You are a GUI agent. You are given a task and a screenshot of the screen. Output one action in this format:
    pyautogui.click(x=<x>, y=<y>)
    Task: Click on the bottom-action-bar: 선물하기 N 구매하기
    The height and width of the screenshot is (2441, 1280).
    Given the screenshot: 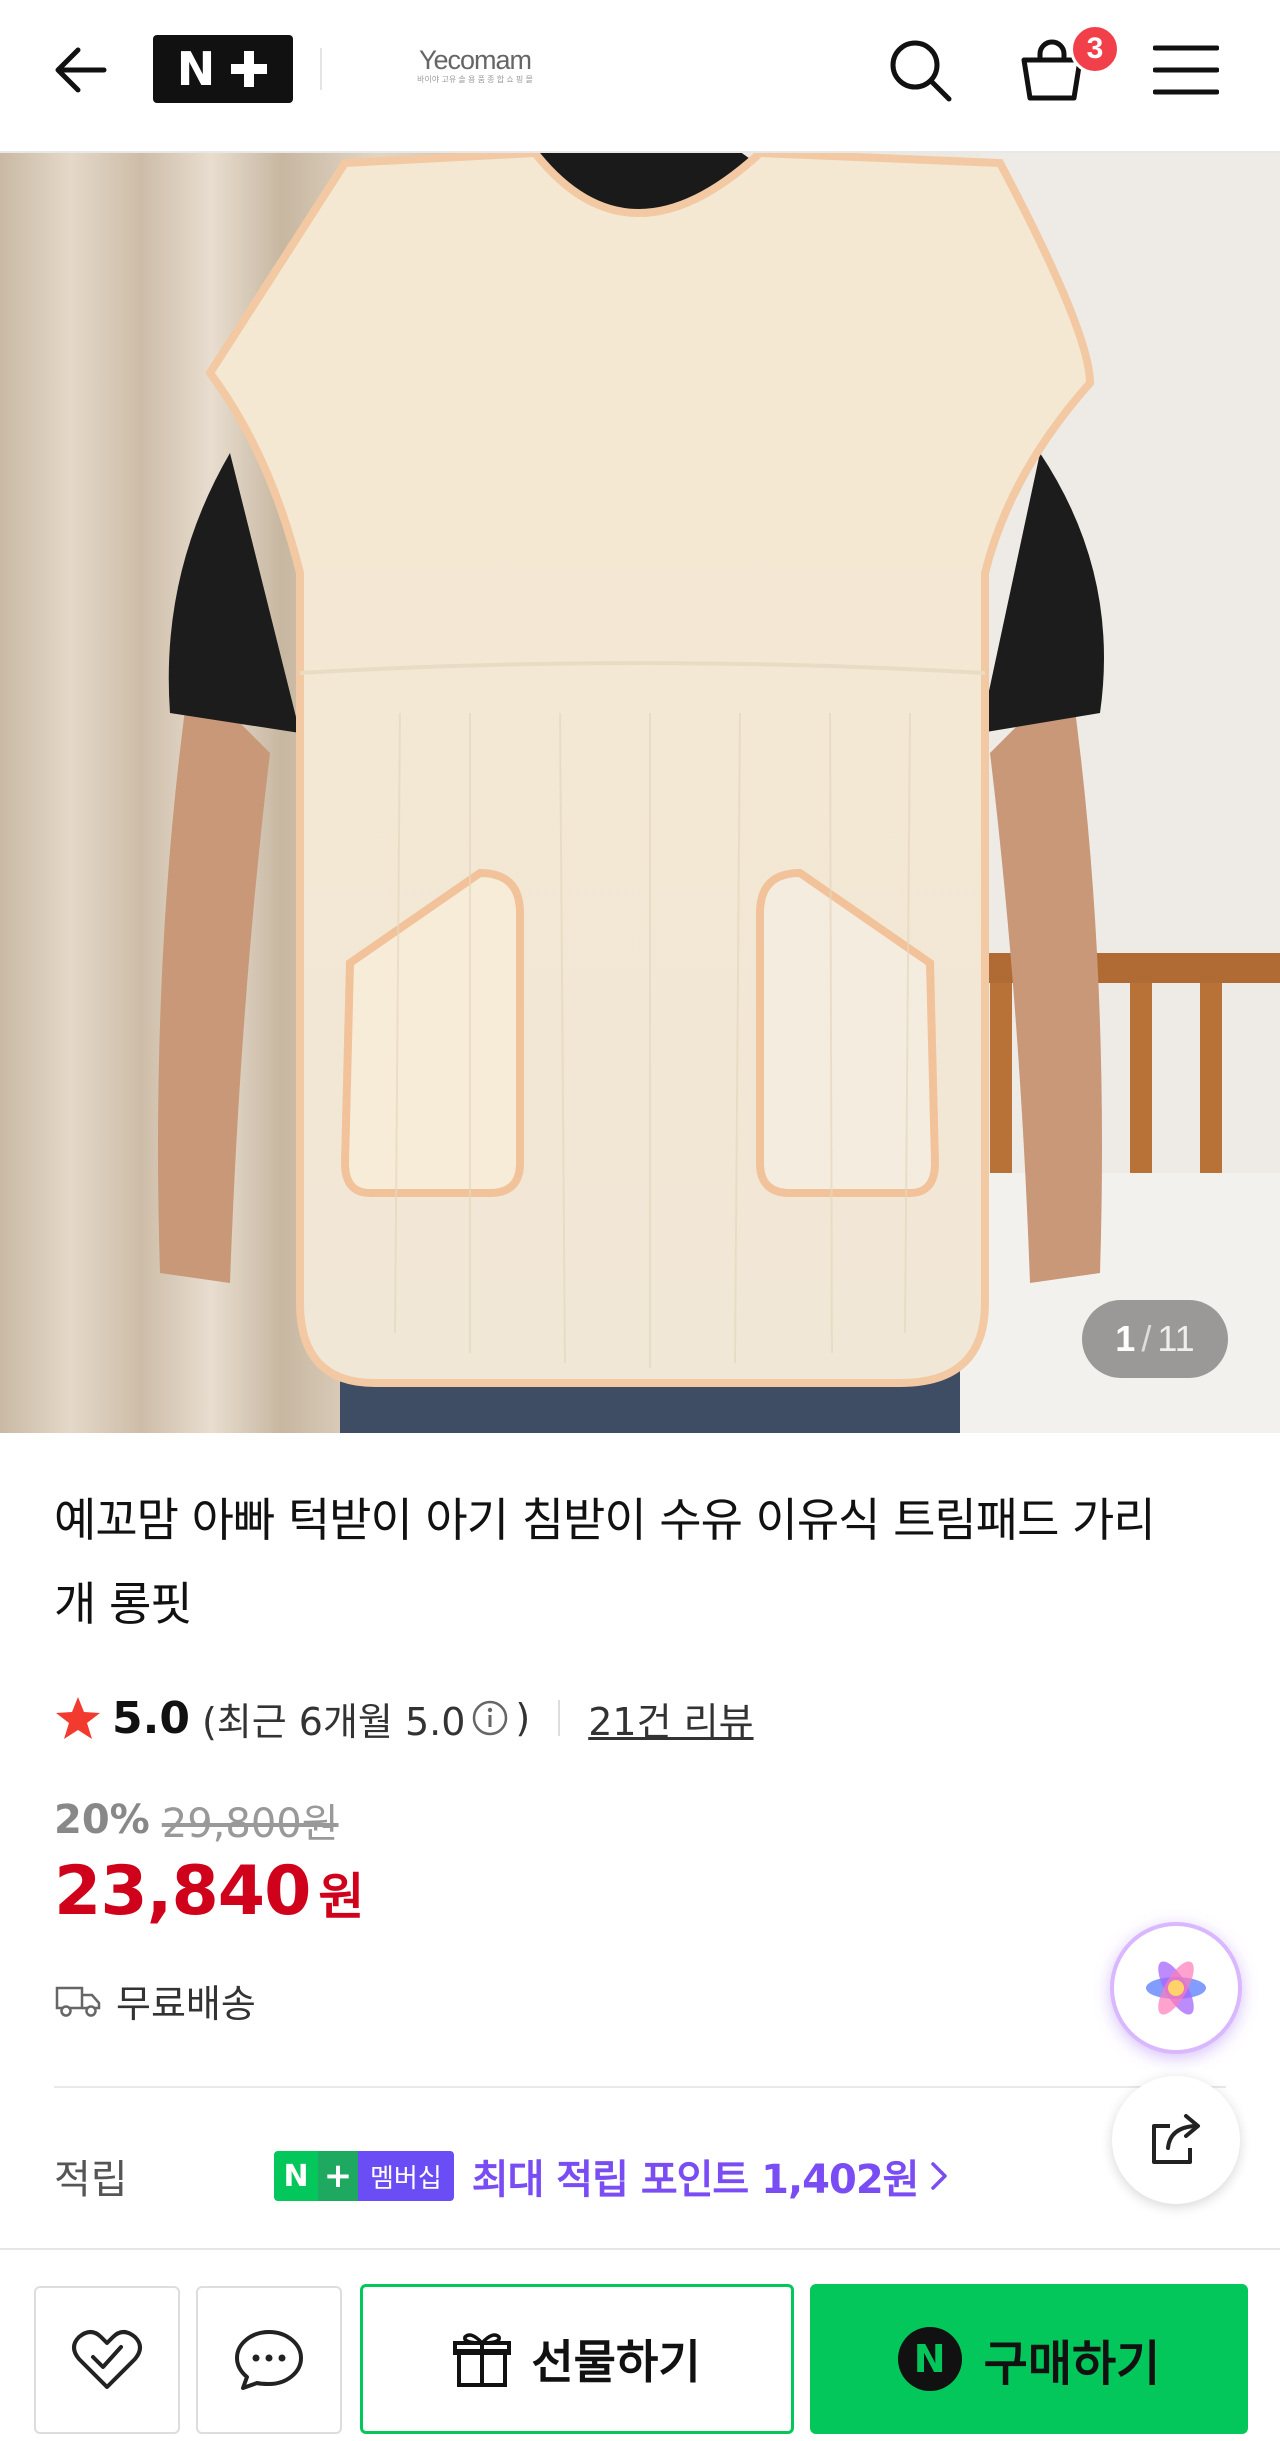 What is the action you would take?
    pyautogui.click(x=640, y=2344)
    